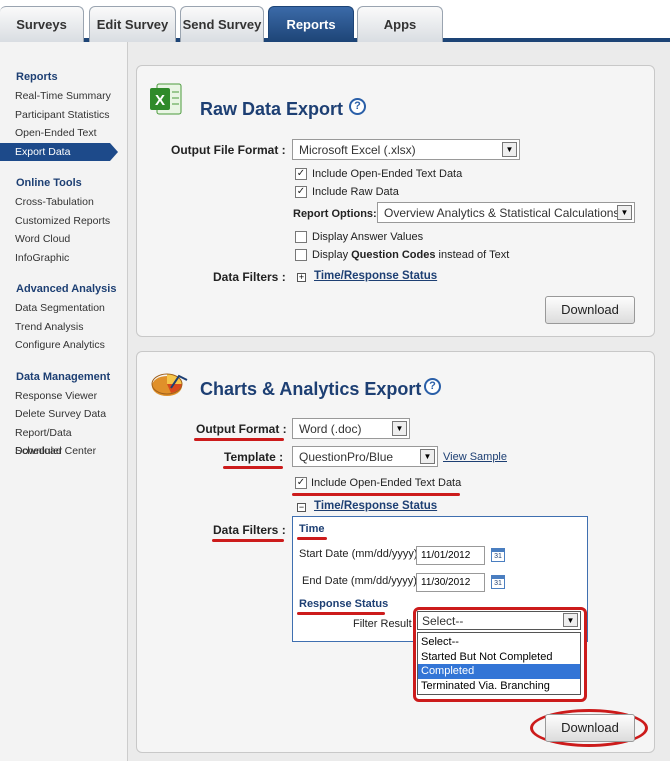 Image resolution: width=670 pixels, height=761 pixels. I want to click on sidebar-heading-online-tools: Online Tools, so click(49, 183).